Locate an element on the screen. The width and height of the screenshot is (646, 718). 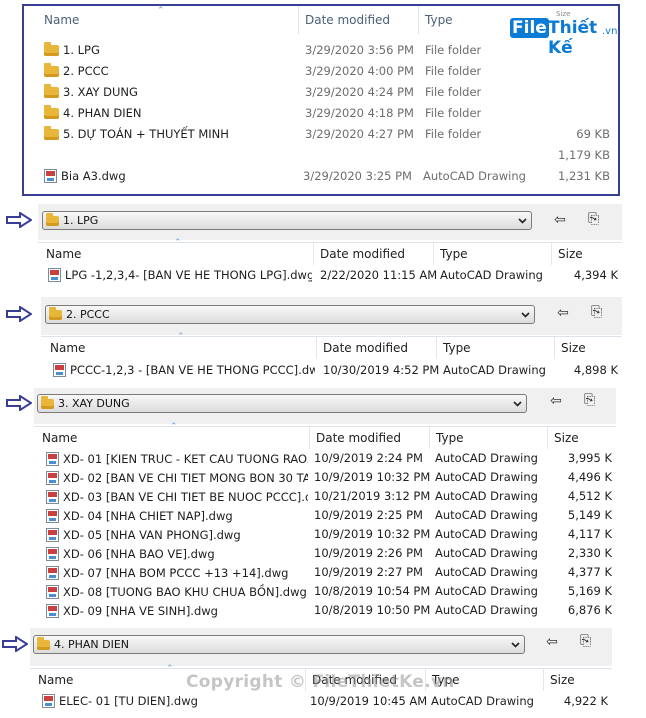
filethietke-logo: Size File Thiết Kế .vn is located at coordinates (562, 34).